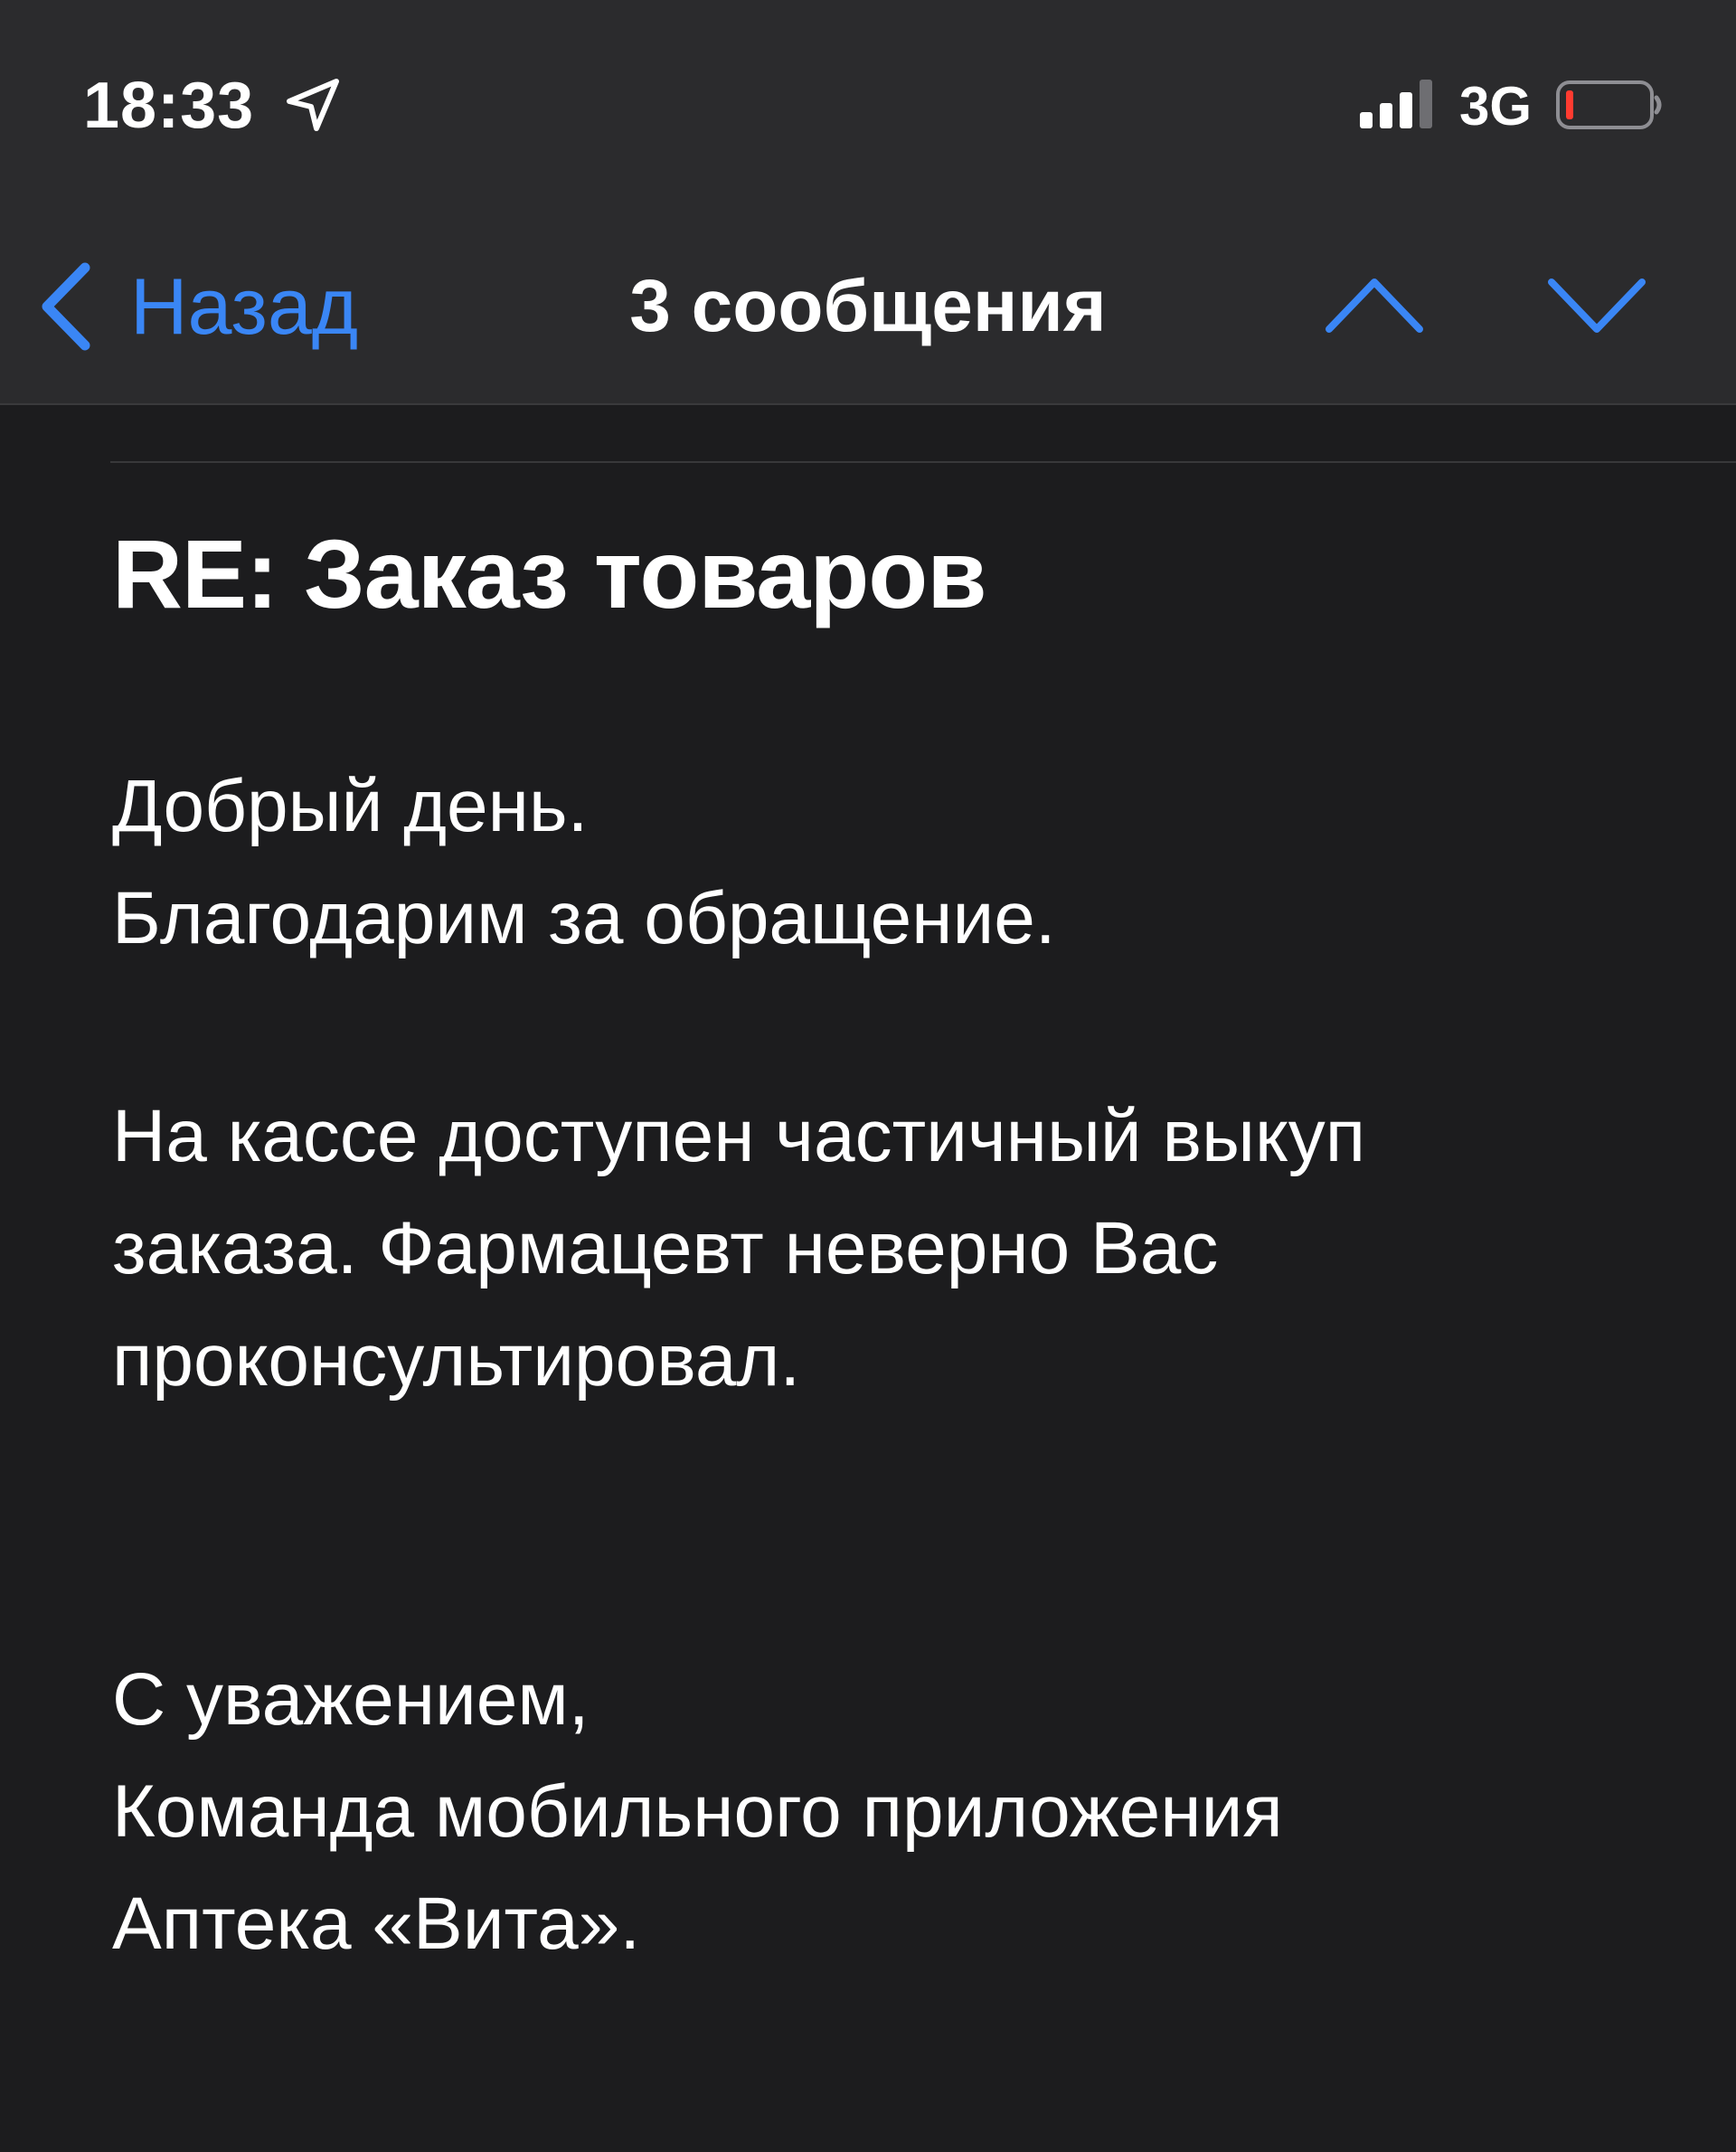 This screenshot has width=1736, height=2152. I want to click on body-line: На кассе доступен частичный выкуп, so click(739, 1136).